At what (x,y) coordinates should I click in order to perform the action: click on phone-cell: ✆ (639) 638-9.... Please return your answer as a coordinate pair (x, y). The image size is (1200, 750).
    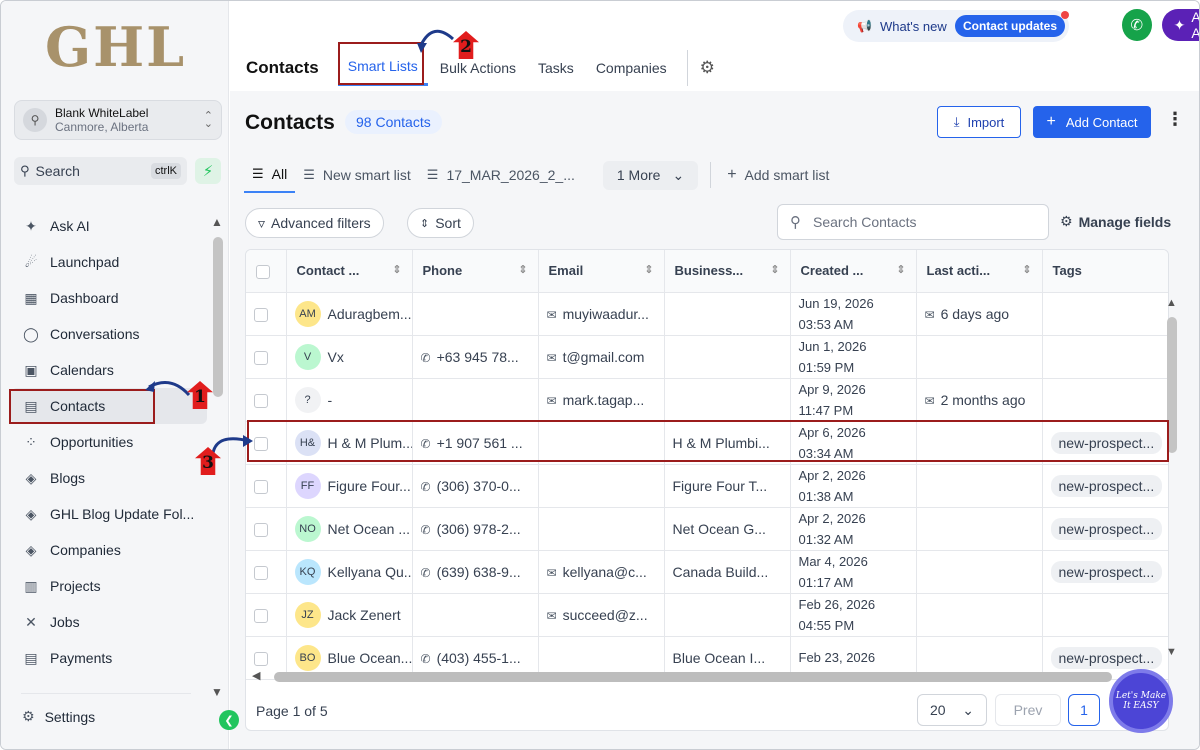
    Looking at the image, I should click on (475, 572).